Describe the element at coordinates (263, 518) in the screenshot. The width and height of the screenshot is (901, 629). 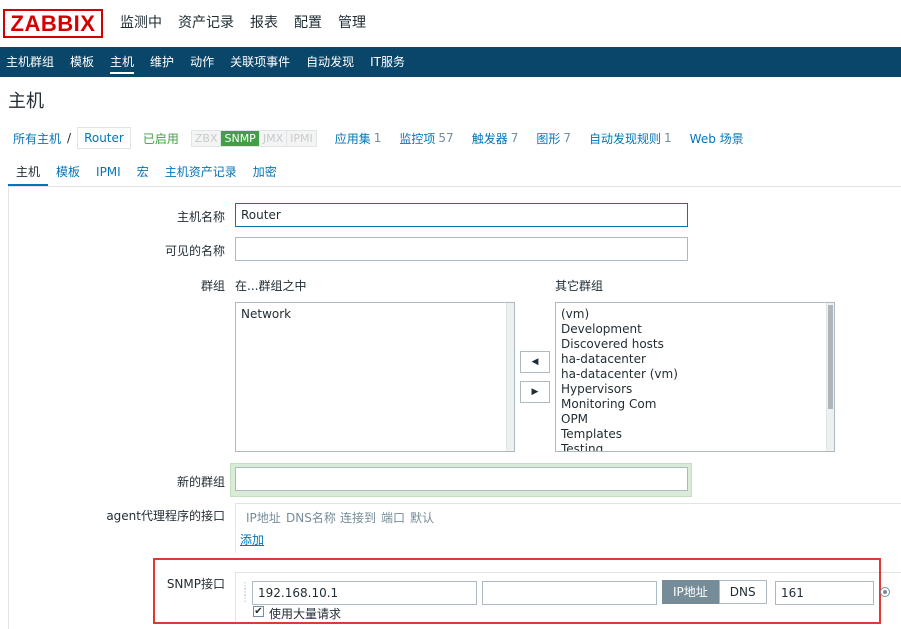
I see `agent-col-ip: IP地址` at that location.